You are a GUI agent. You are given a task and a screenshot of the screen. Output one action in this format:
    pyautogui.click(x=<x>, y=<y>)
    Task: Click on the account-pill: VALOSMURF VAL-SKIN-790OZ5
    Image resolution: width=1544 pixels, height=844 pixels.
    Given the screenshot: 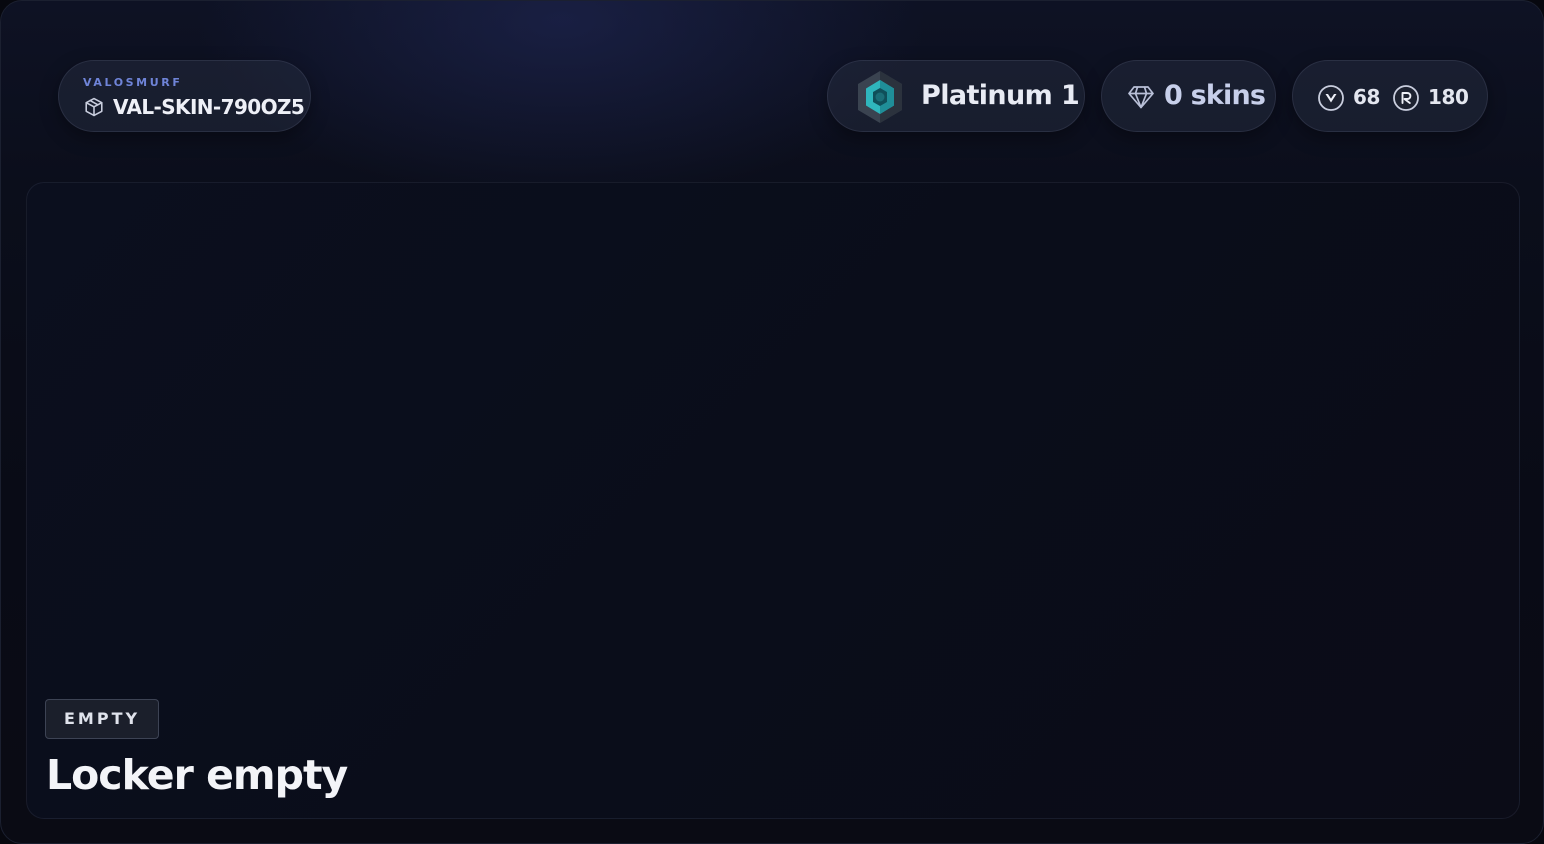 What is the action you would take?
    pyautogui.click(x=184, y=96)
    